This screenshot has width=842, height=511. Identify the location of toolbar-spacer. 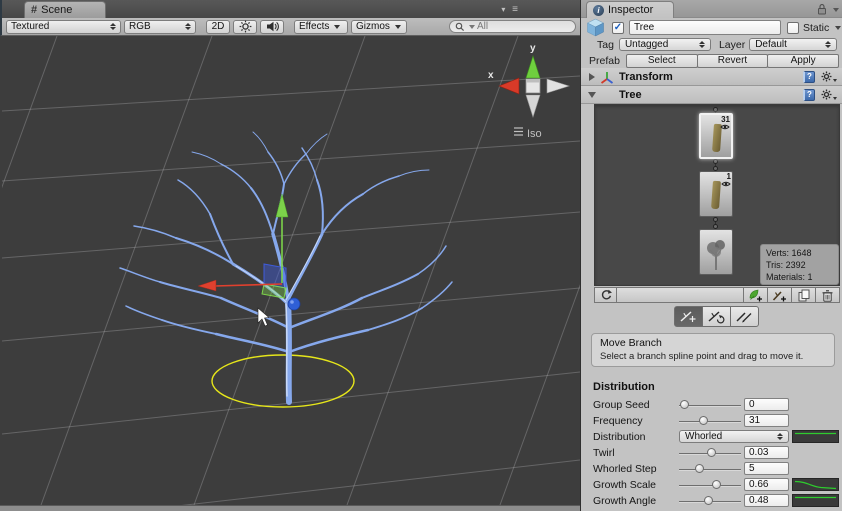
(680, 295).